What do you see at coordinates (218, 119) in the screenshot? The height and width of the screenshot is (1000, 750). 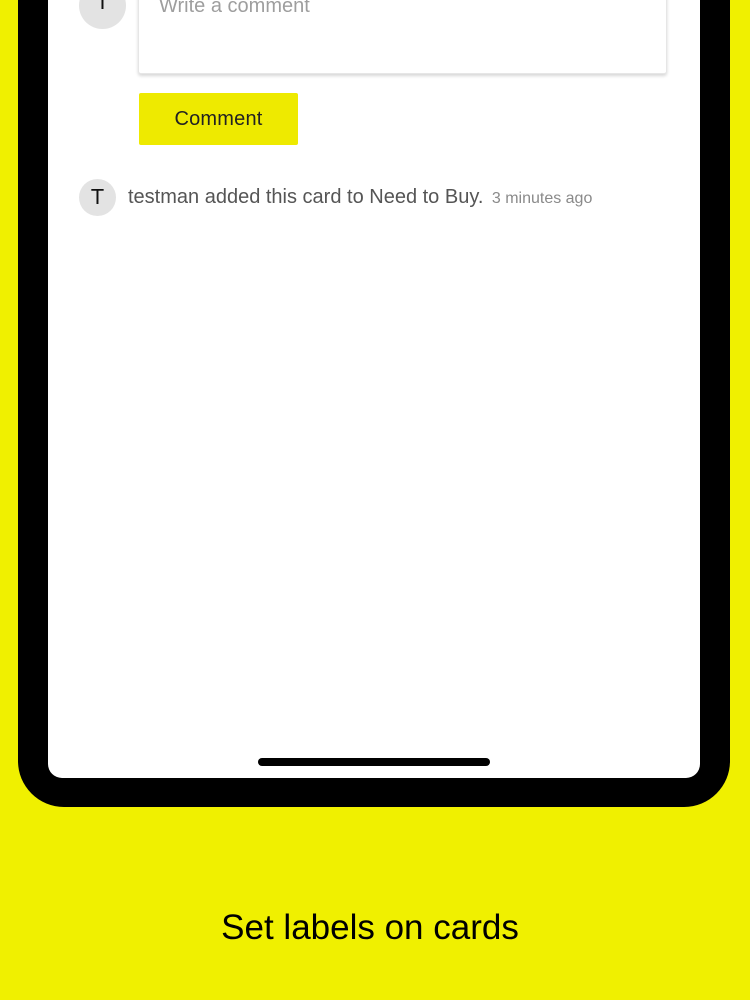 I see `comment-button: Comment` at bounding box center [218, 119].